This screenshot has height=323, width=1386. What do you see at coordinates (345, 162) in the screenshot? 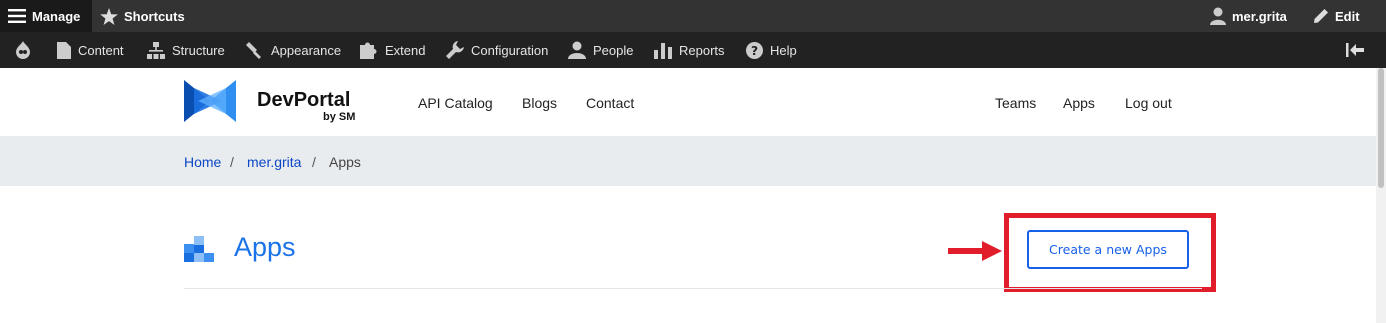
I see `breadcrumb-current: Apps` at bounding box center [345, 162].